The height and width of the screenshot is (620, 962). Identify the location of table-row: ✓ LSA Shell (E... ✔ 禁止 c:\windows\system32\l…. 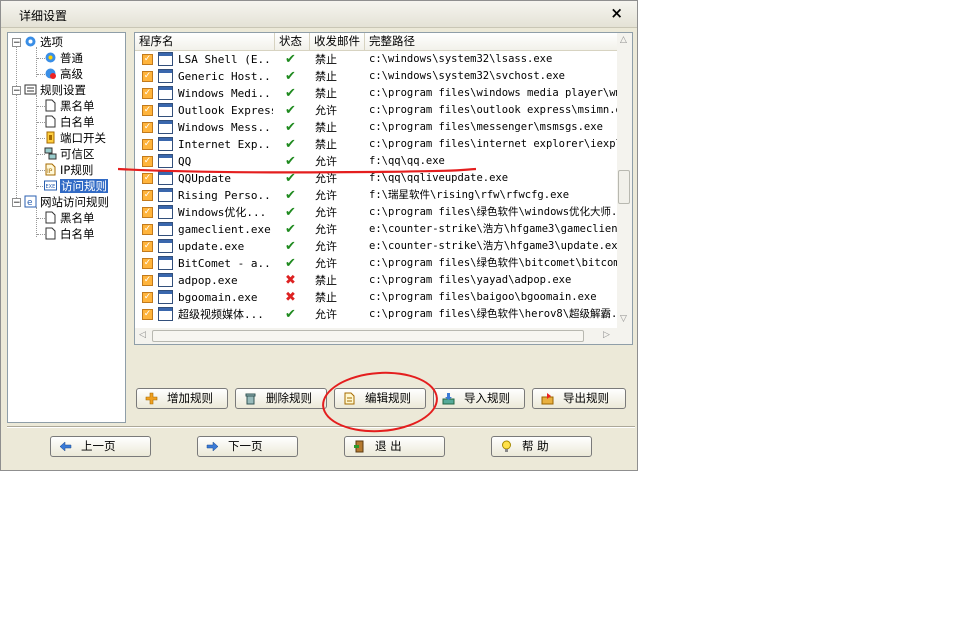
(376, 59).